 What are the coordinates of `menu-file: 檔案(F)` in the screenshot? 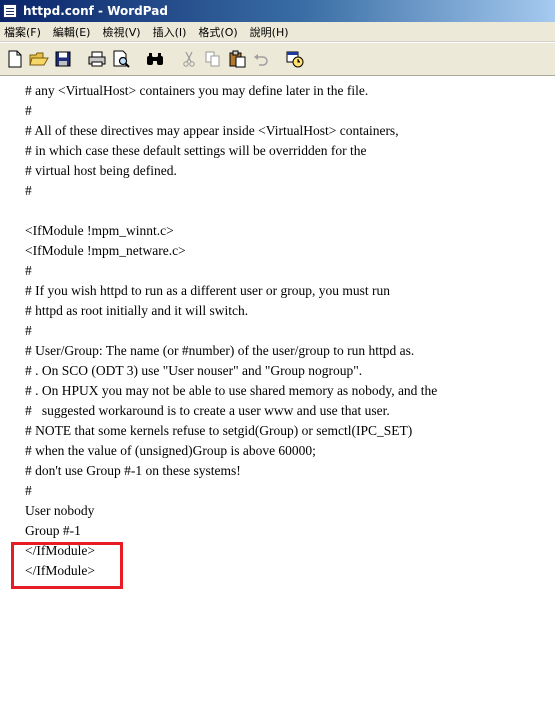 It's located at (24, 32).